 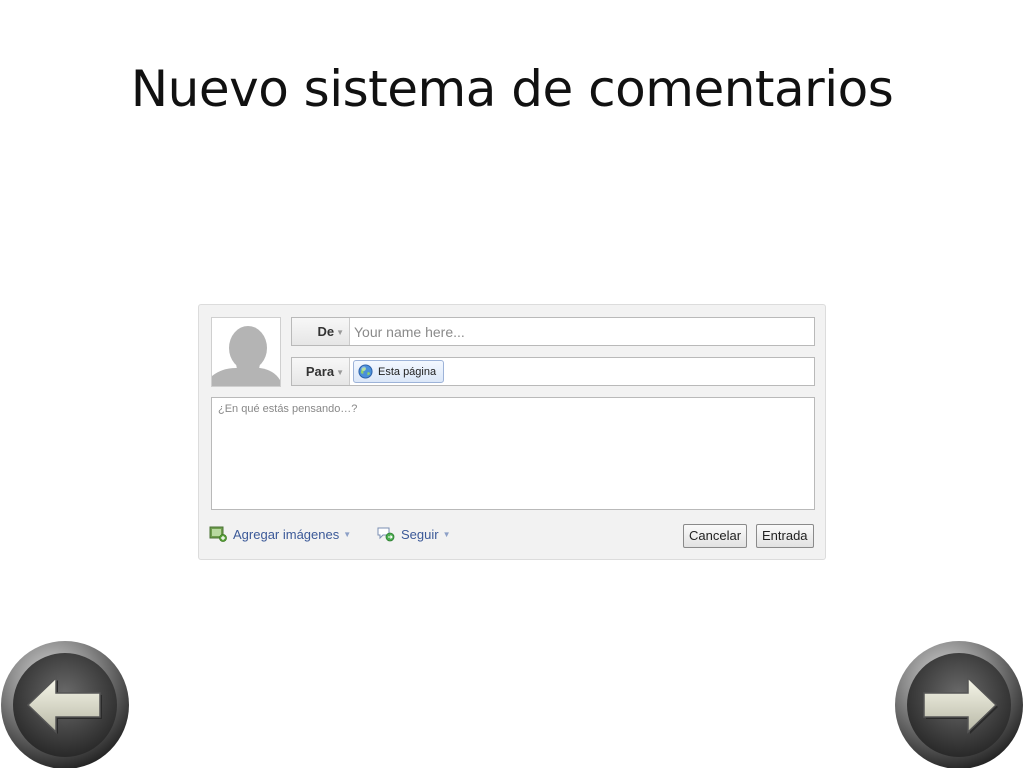 What do you see at coordinates (407, 371) in the screenshot?
I see `audience-label: Esta página` at bounding box center [407, 371].